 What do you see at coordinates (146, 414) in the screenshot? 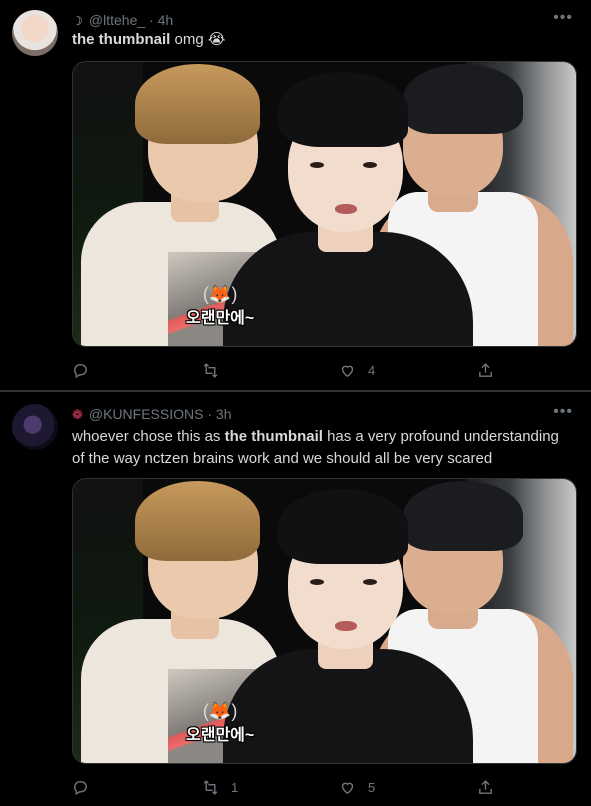
I see `user-handle: @KUNFESSIONS` at bounding box center [146, 414].